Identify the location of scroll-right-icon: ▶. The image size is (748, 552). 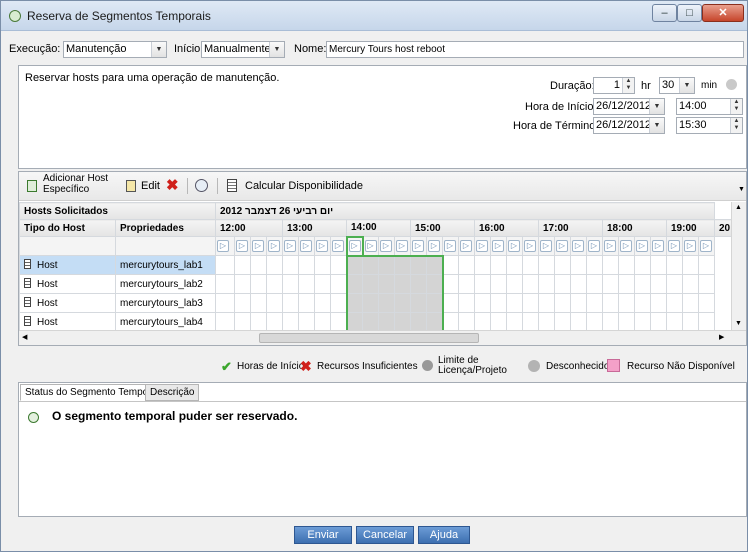
(721, 337).